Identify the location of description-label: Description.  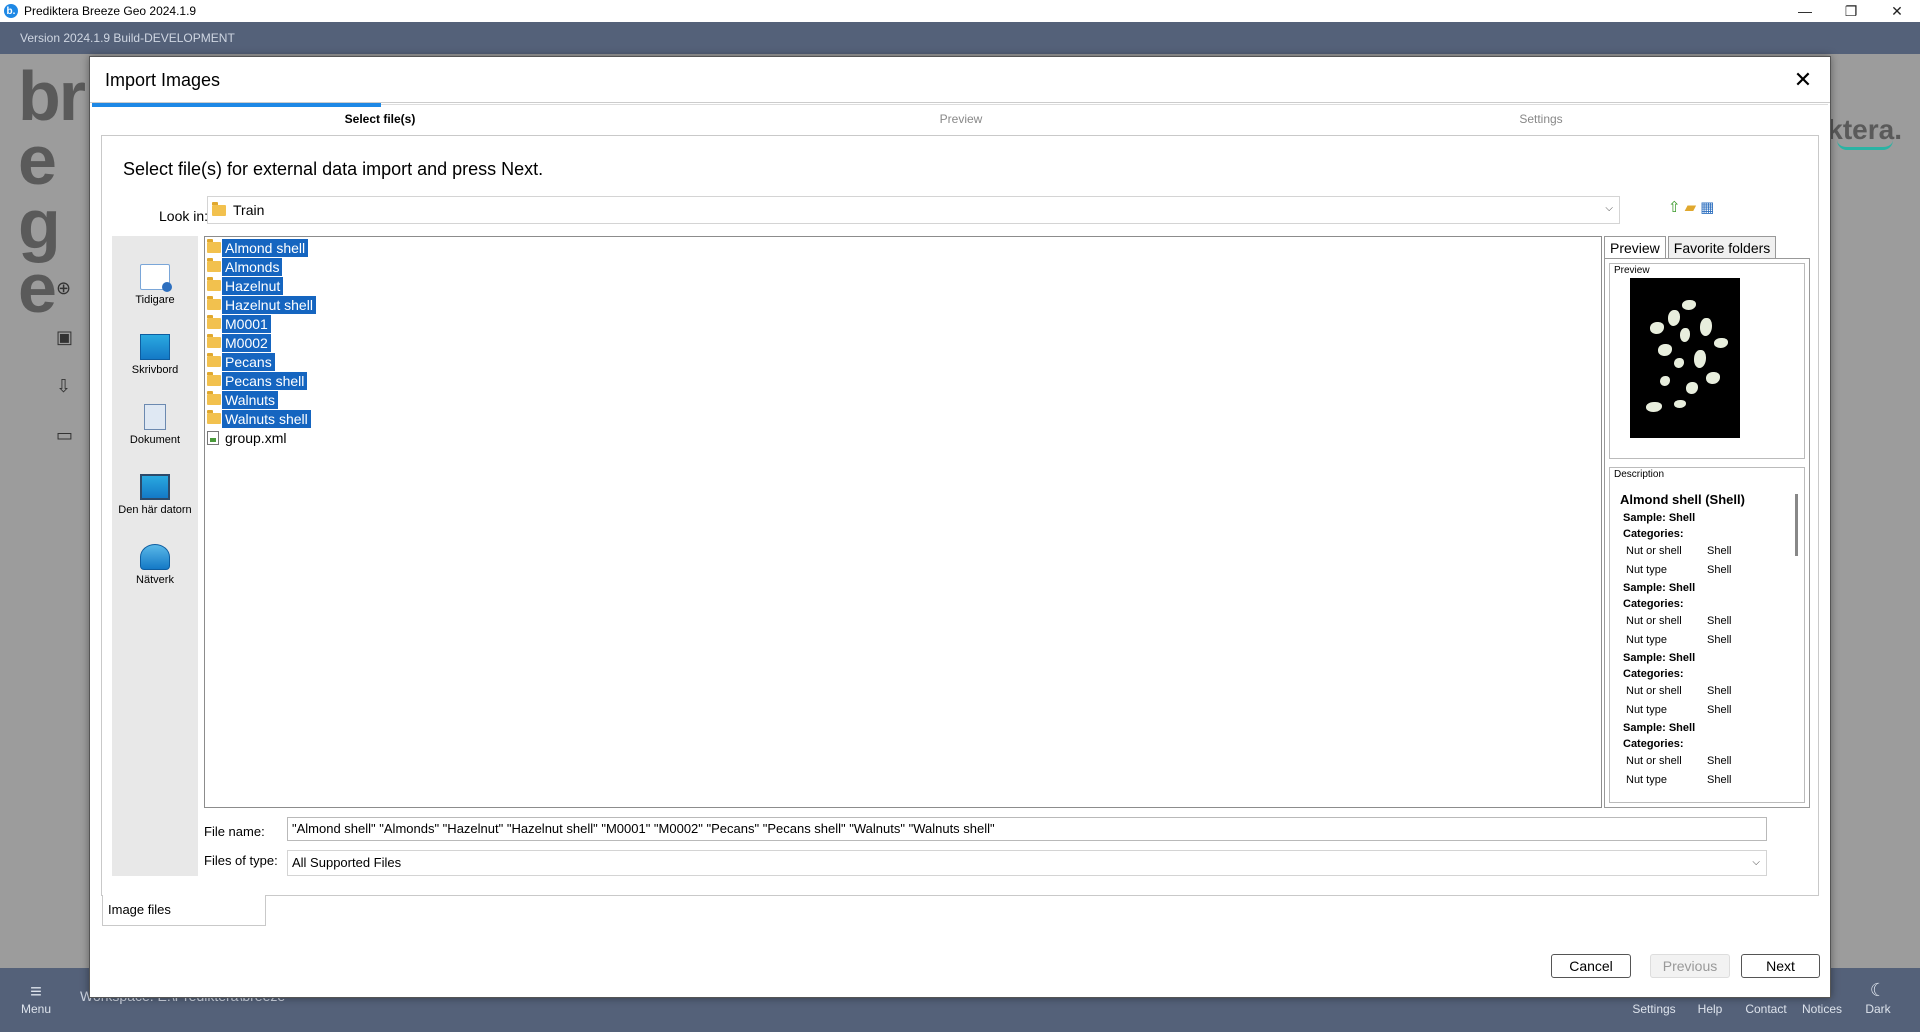
(1639, 474).